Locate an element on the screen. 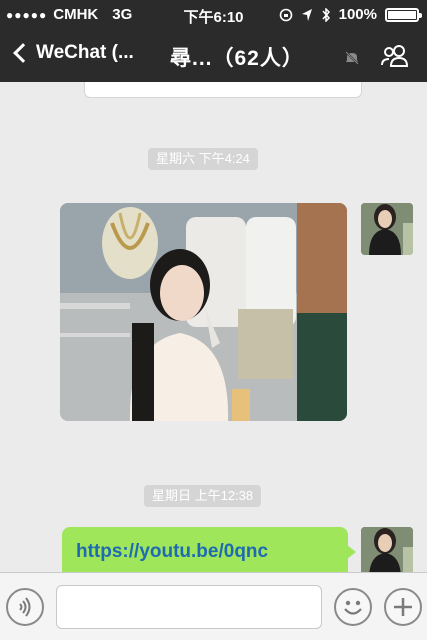 The width and height of the screenshot is (427, 640). nav-bar: WeChat (... 尋...（62人） is located at coordinates (213, 56).